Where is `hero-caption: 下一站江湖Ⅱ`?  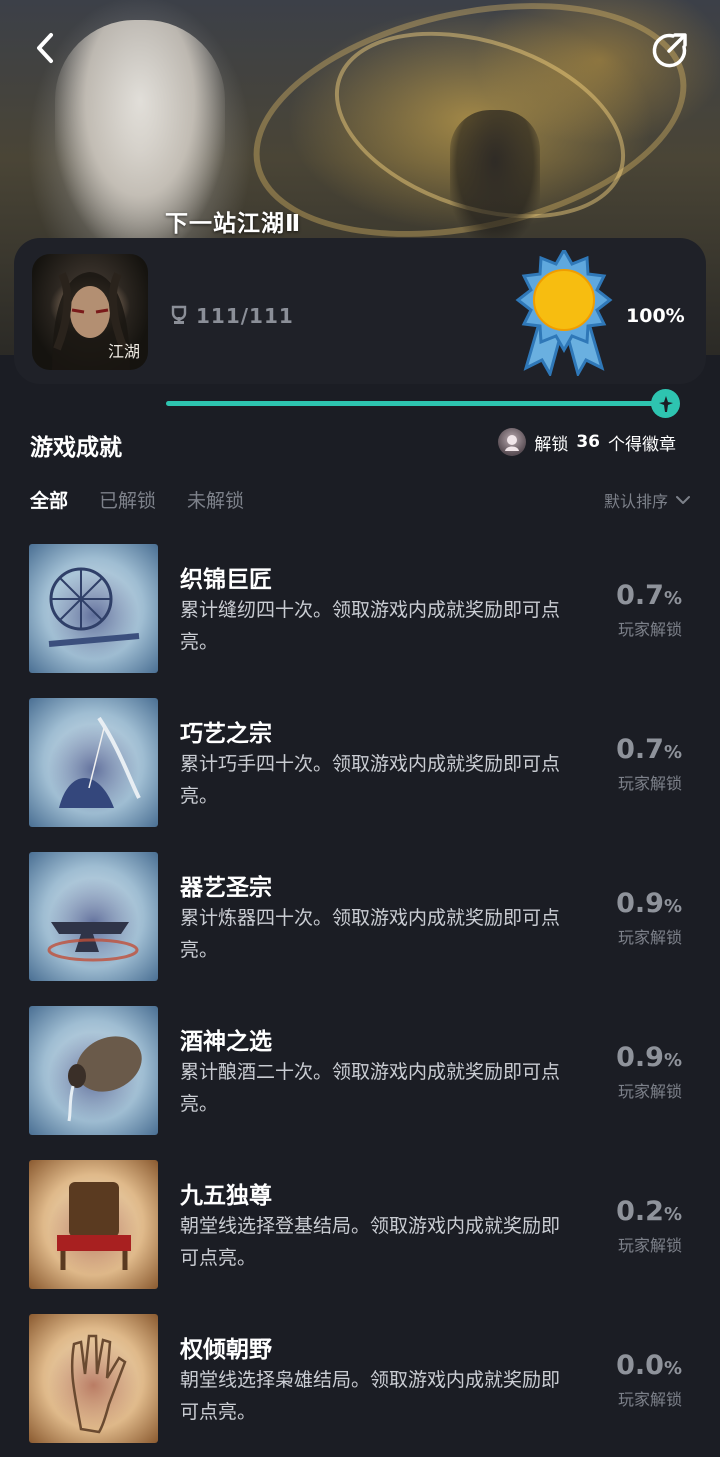
hero-caption: 下一站江湖Ⅱ is located at coordinates (233, 224).